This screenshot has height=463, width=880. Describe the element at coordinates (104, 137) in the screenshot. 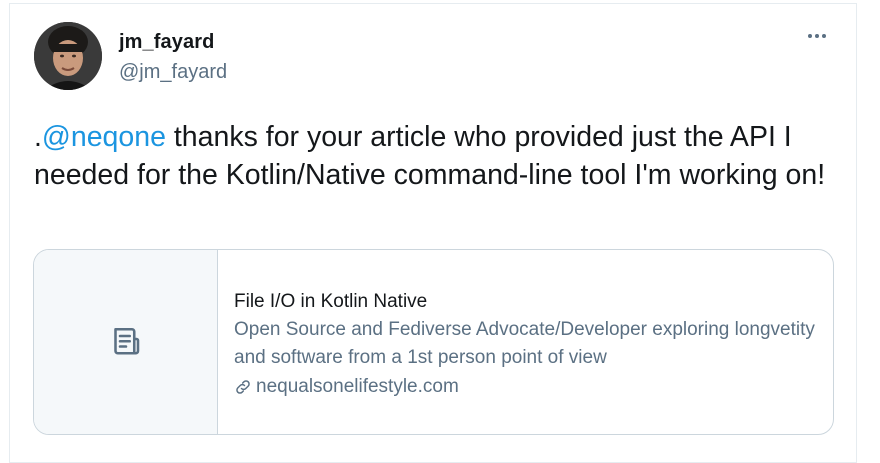

I see `mention-link: @neqone` at that location.